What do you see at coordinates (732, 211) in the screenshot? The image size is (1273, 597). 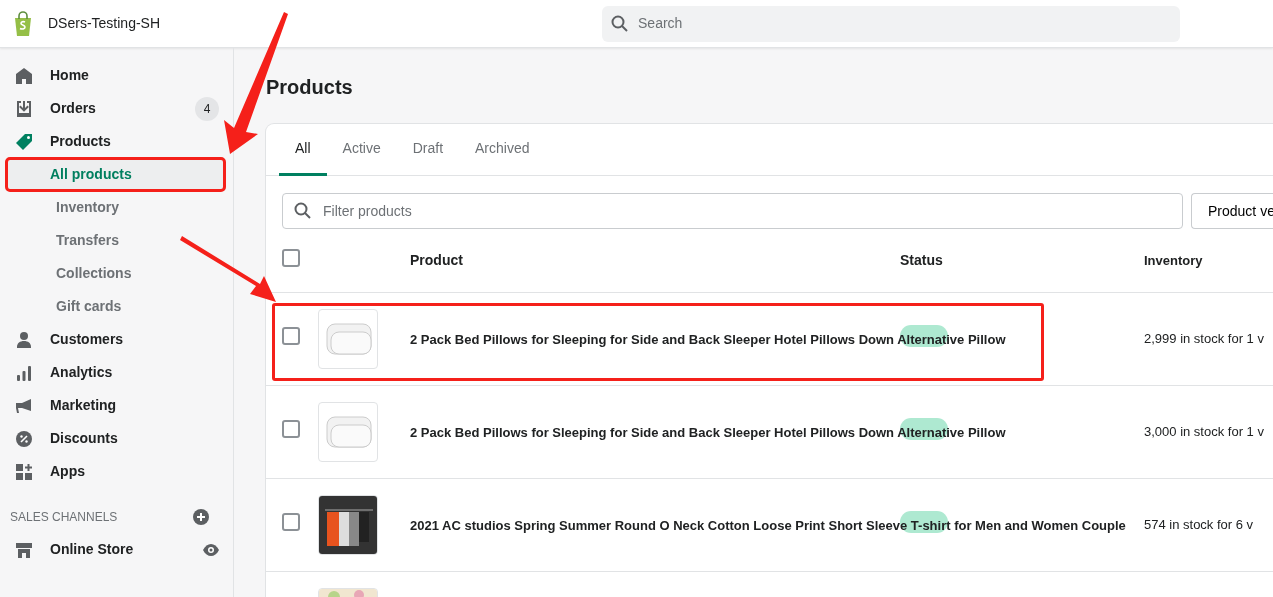 I see `filter-field: Filter products` at bounding box center [732, 211].